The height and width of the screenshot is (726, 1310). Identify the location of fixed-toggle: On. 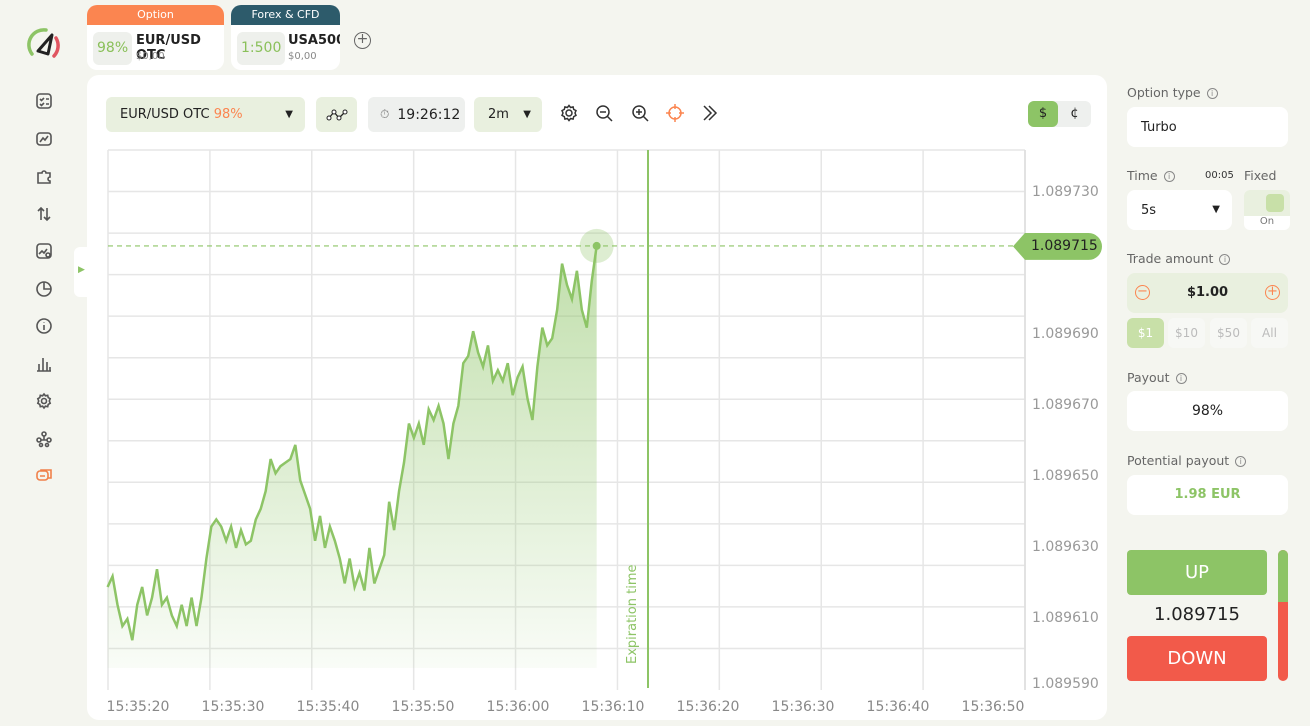
(1267, 210).